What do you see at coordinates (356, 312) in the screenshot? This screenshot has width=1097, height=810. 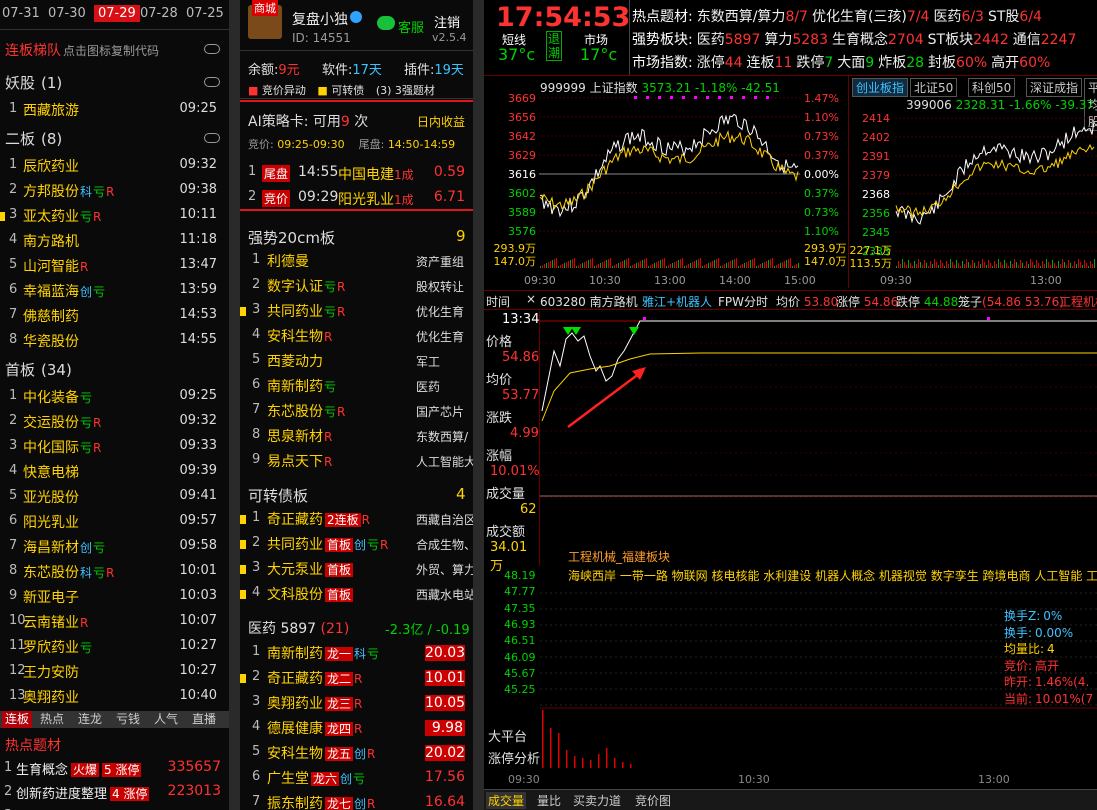 I see `strong-item: 3 共同药业亏R 优化生育` at bounding box center [356, 312].